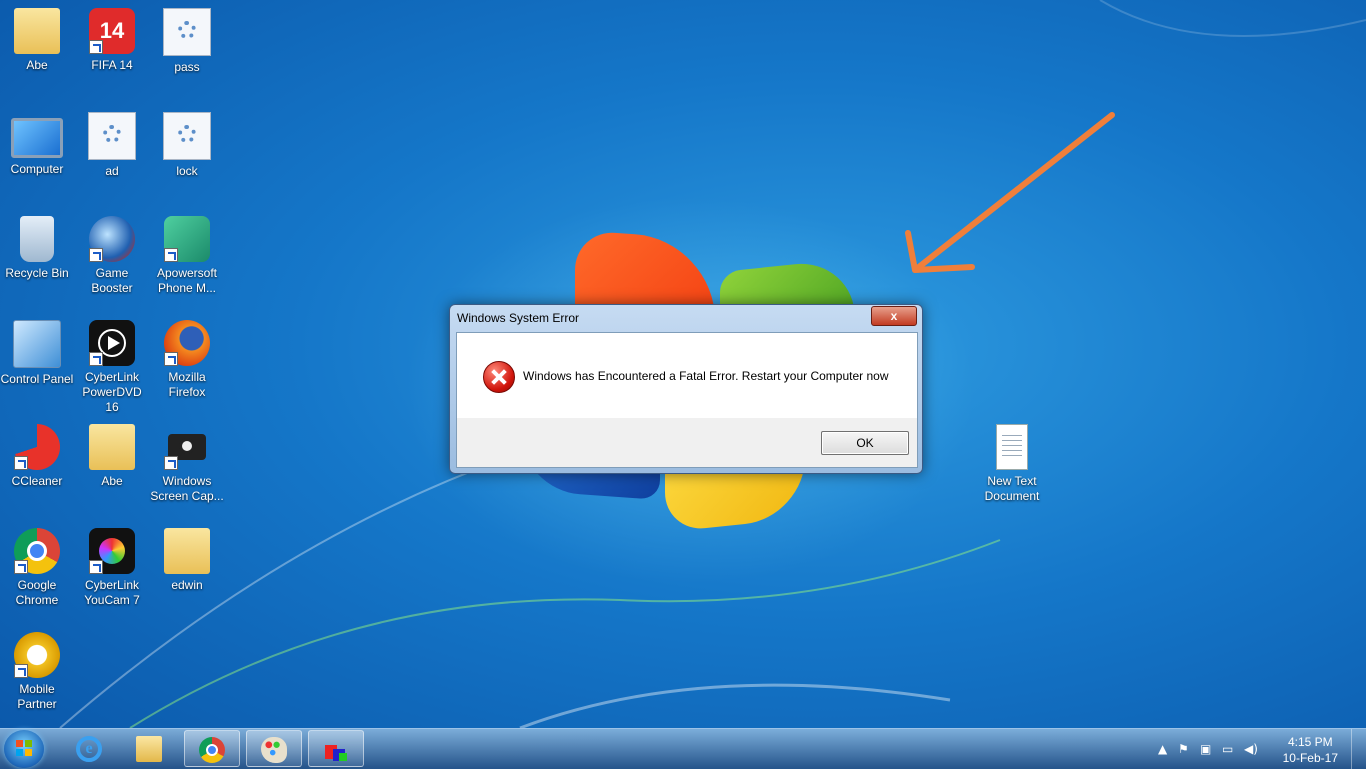  I want to click on action-center-flag-icon: ⚑, so click(1183, 749).